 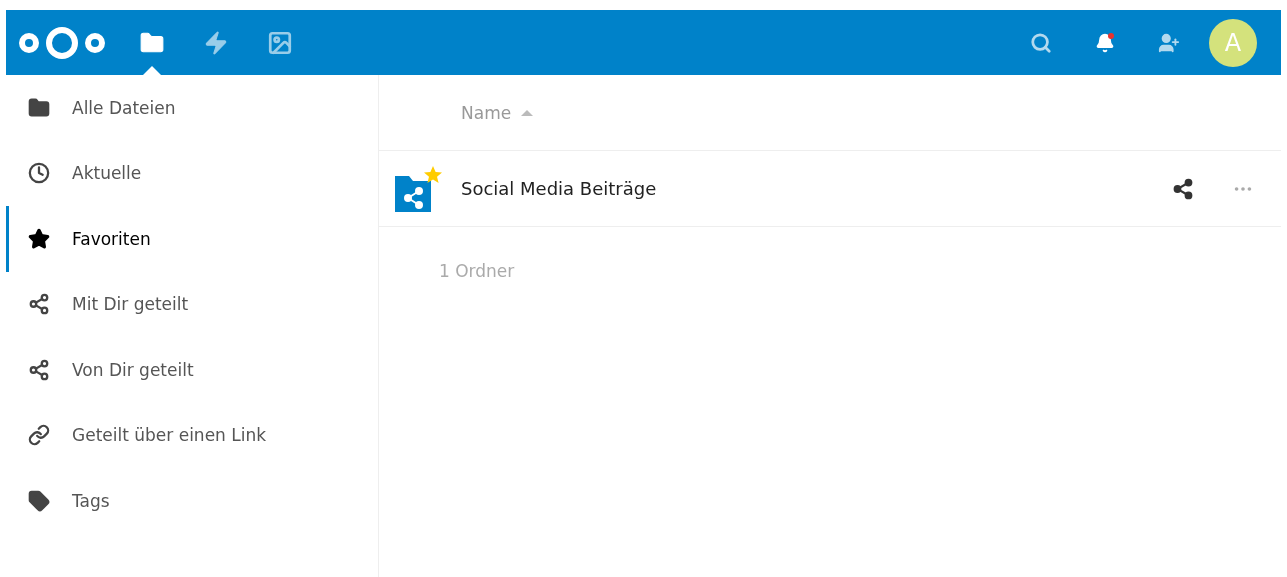 What do you see at coordinates (39, 173) in the screenshot?
I see `clock-icon` at bounding box center [39, 173].